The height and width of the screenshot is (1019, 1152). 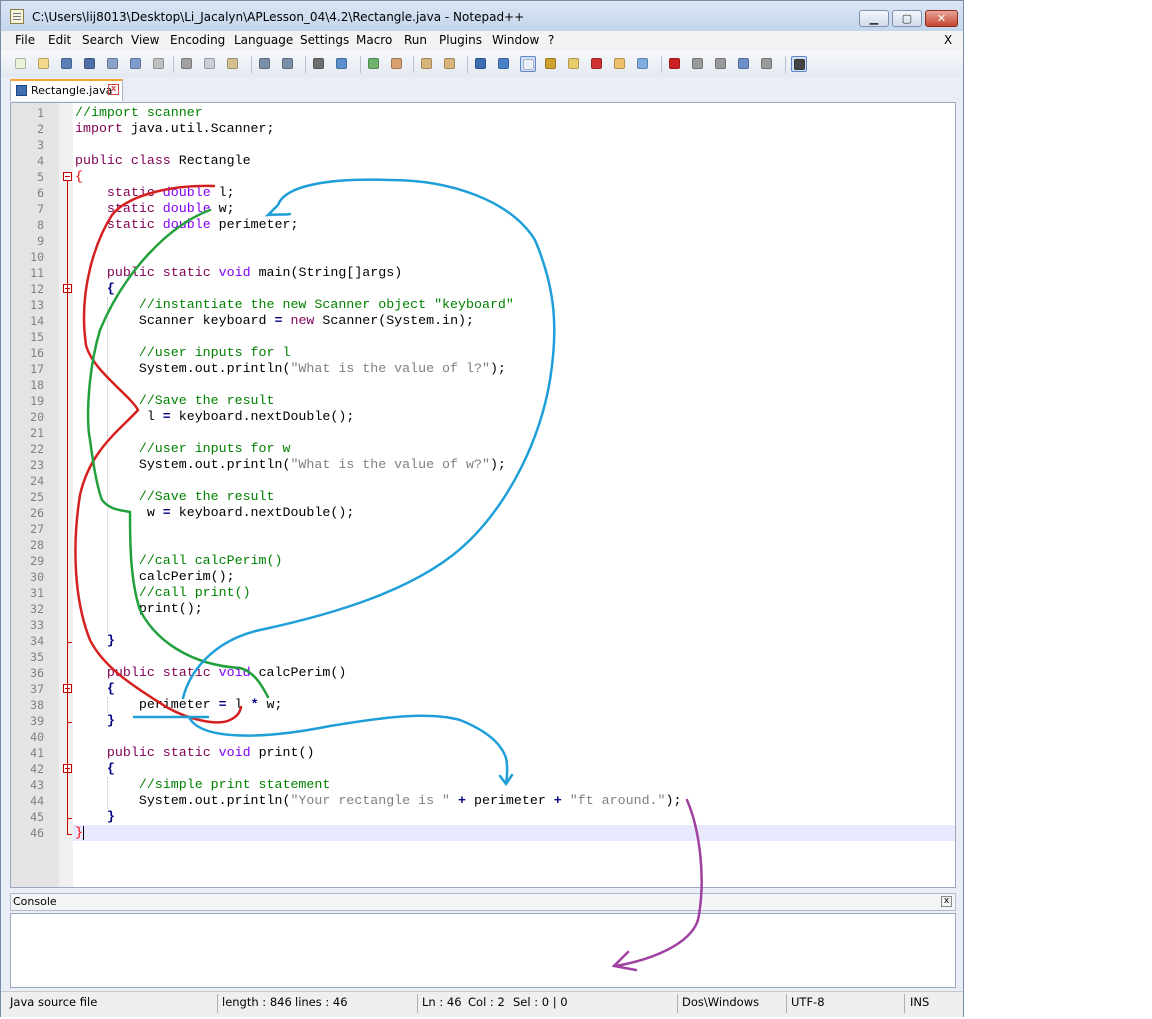 I want to click on indent-guide, so click(x=107, y=793).